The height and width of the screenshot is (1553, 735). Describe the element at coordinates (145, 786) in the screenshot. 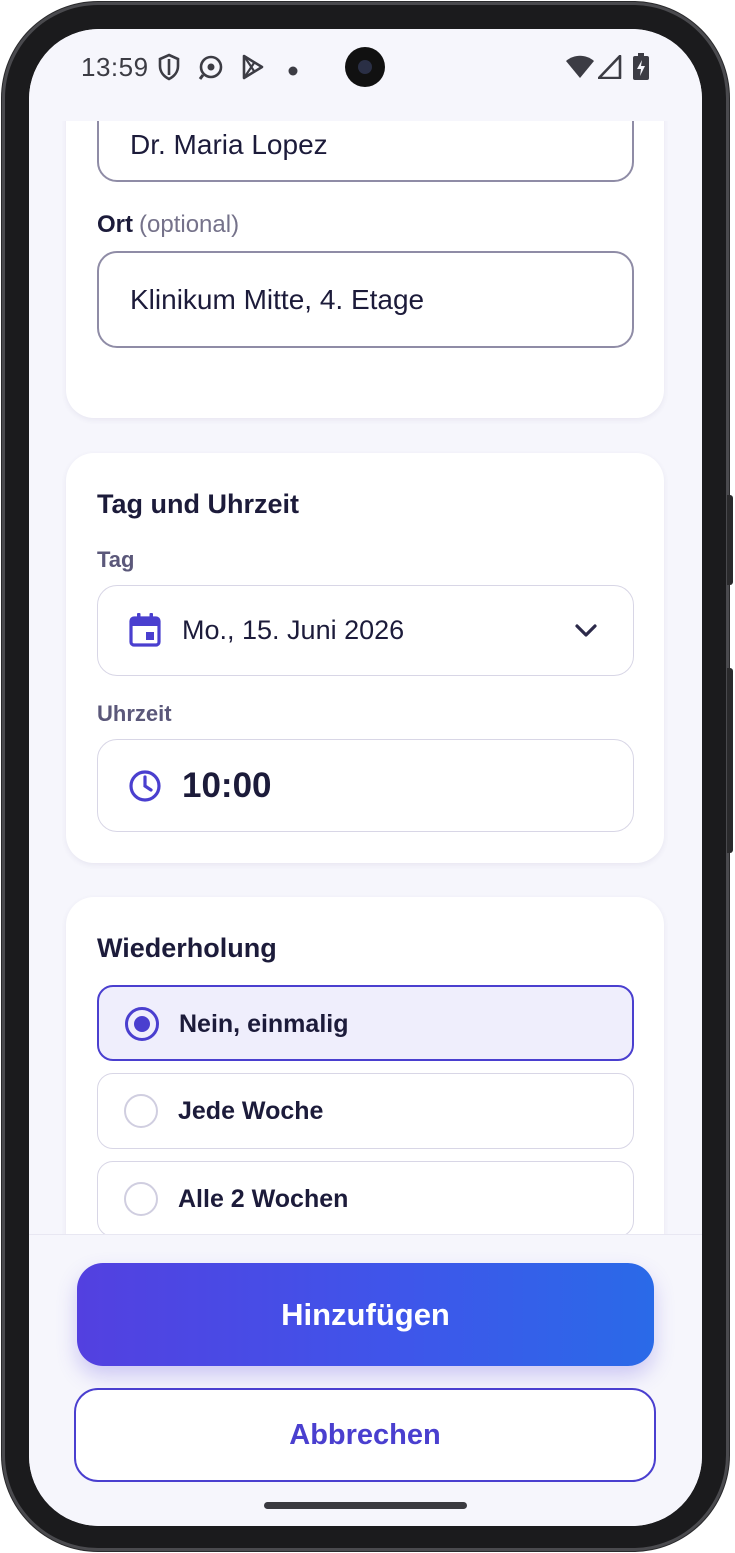

I see `clock-icon` at that location.